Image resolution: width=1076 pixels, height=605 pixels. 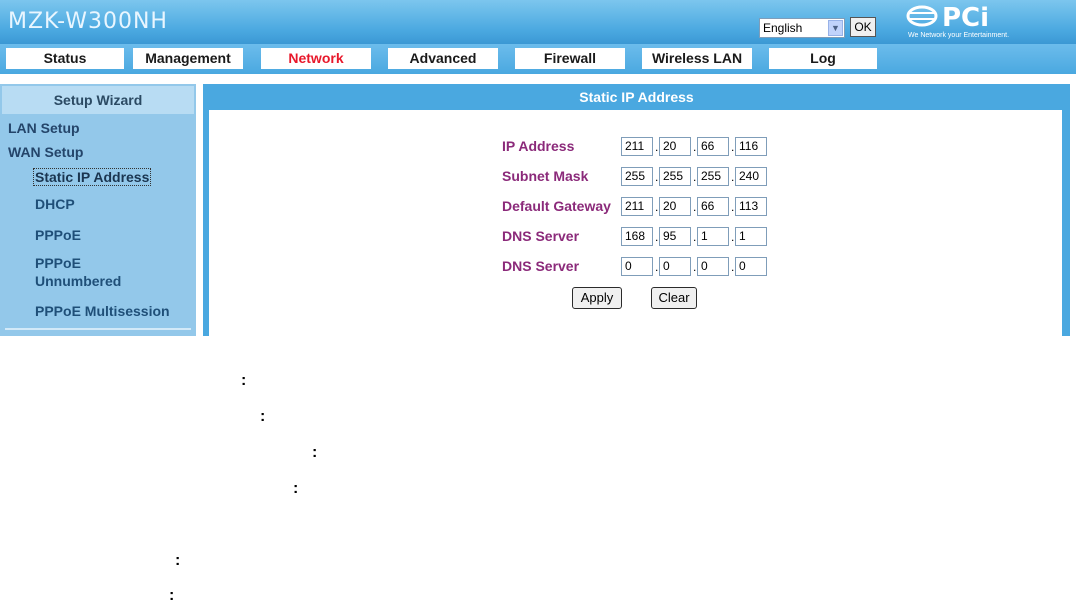 I want to click on tab-management: Management, so click(x=188, y=58).